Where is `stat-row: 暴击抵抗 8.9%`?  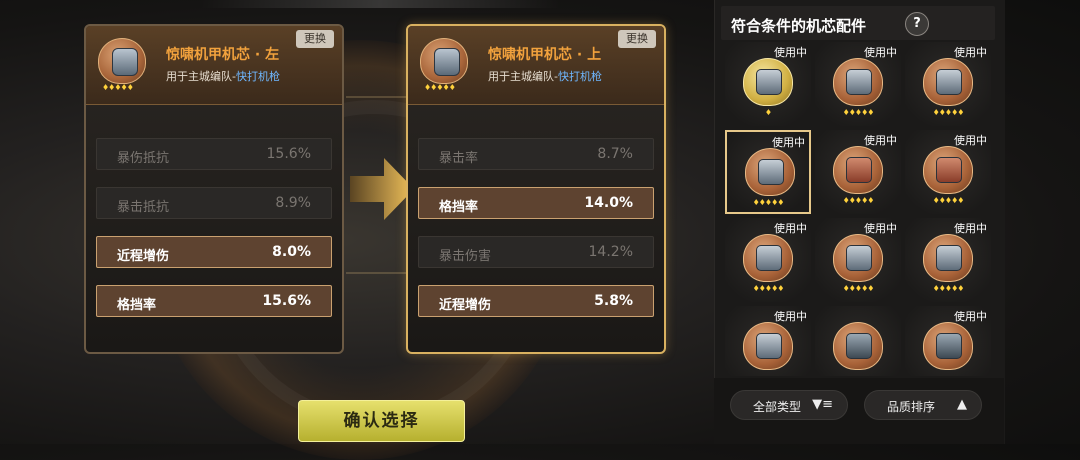
stat-row: 暴击抵抗 8.9% is located at coordinates (214, 203).